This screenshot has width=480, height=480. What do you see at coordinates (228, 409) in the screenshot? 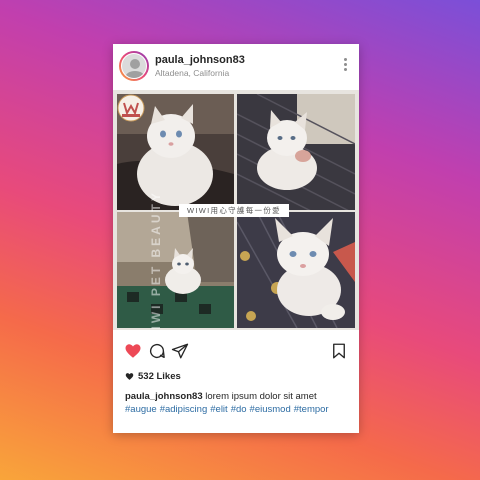
I see `hashtag-list: #augue #adipiscing #elit #do #eiusmod #tempor` at bounding box center [228, 409].